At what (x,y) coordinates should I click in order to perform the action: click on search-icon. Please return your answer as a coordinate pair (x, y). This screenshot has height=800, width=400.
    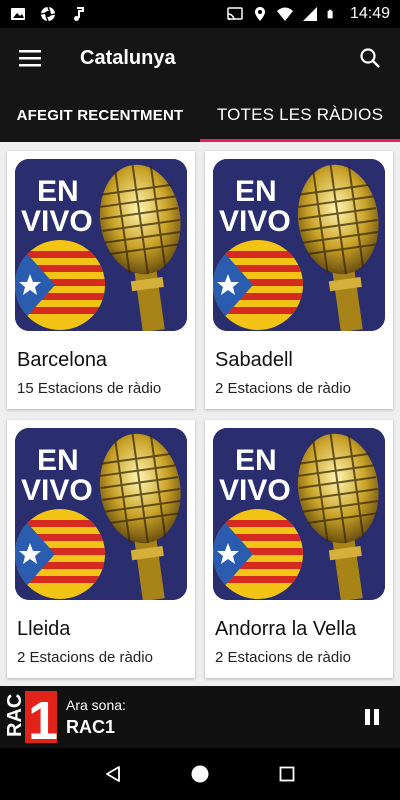
    Looking at the image, I should click on (370, 58).